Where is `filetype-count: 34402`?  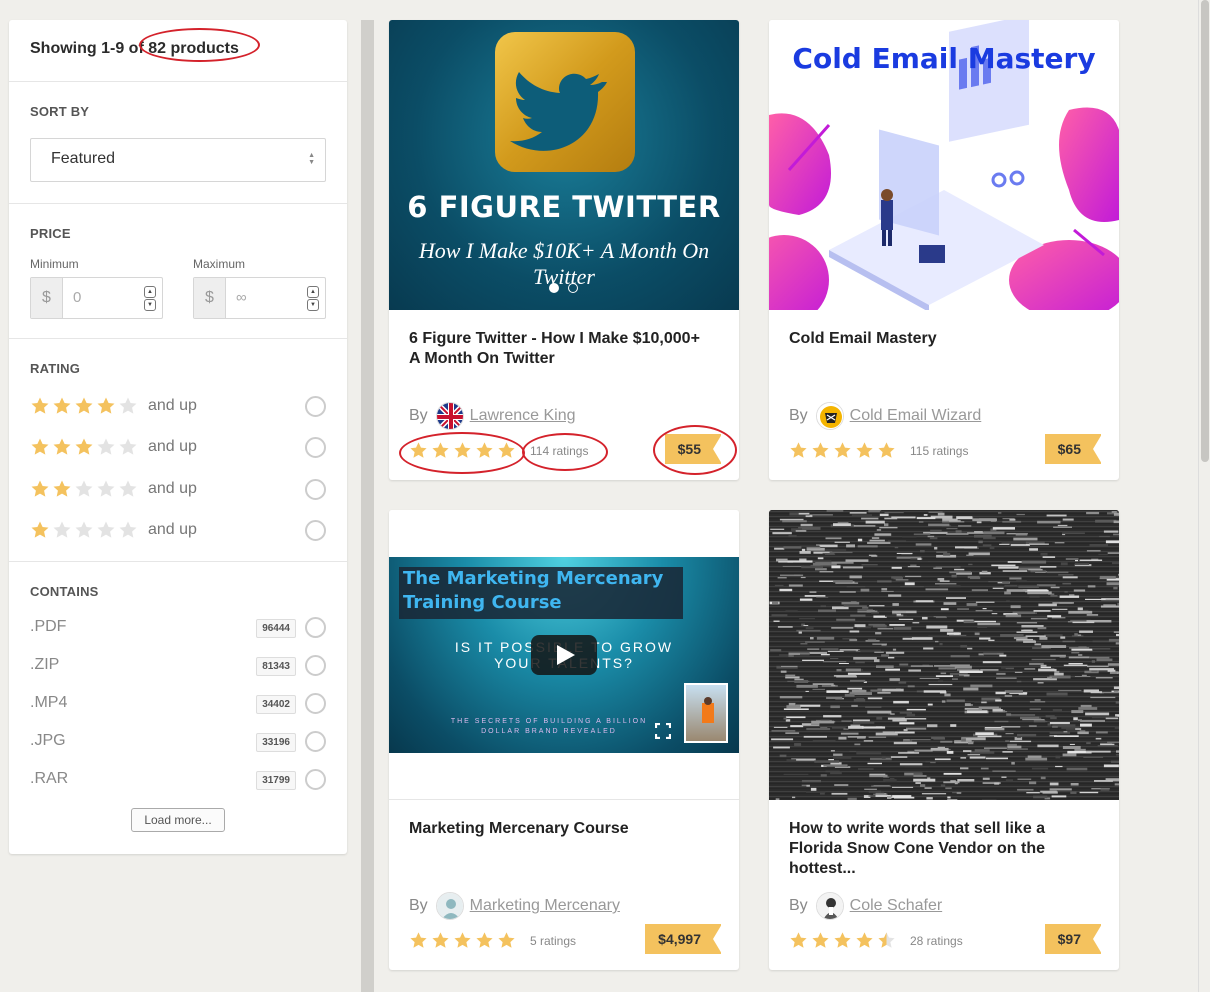 filetype-count: 34402 is located at coordinates (276, 704).